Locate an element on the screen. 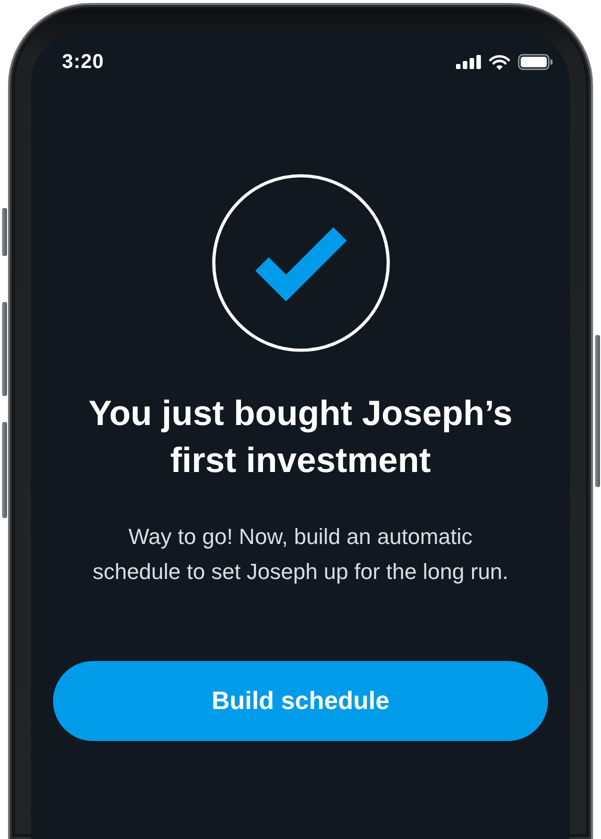 The width and height of the screenshot is (601, 839). side-key-drawing is located at coordinates (4, 232).